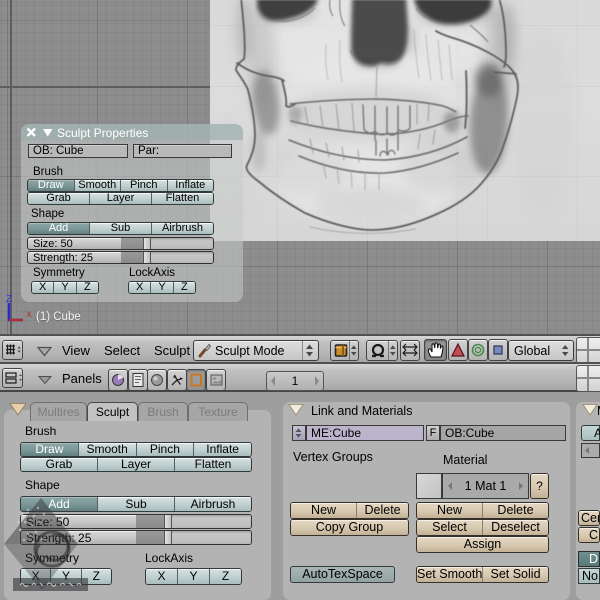 This screenshot has width=600, height=600. What do you see at coordinates (29, 315) in the screenshot?
I see `svg-text: x` at bounding box center [29, 315].